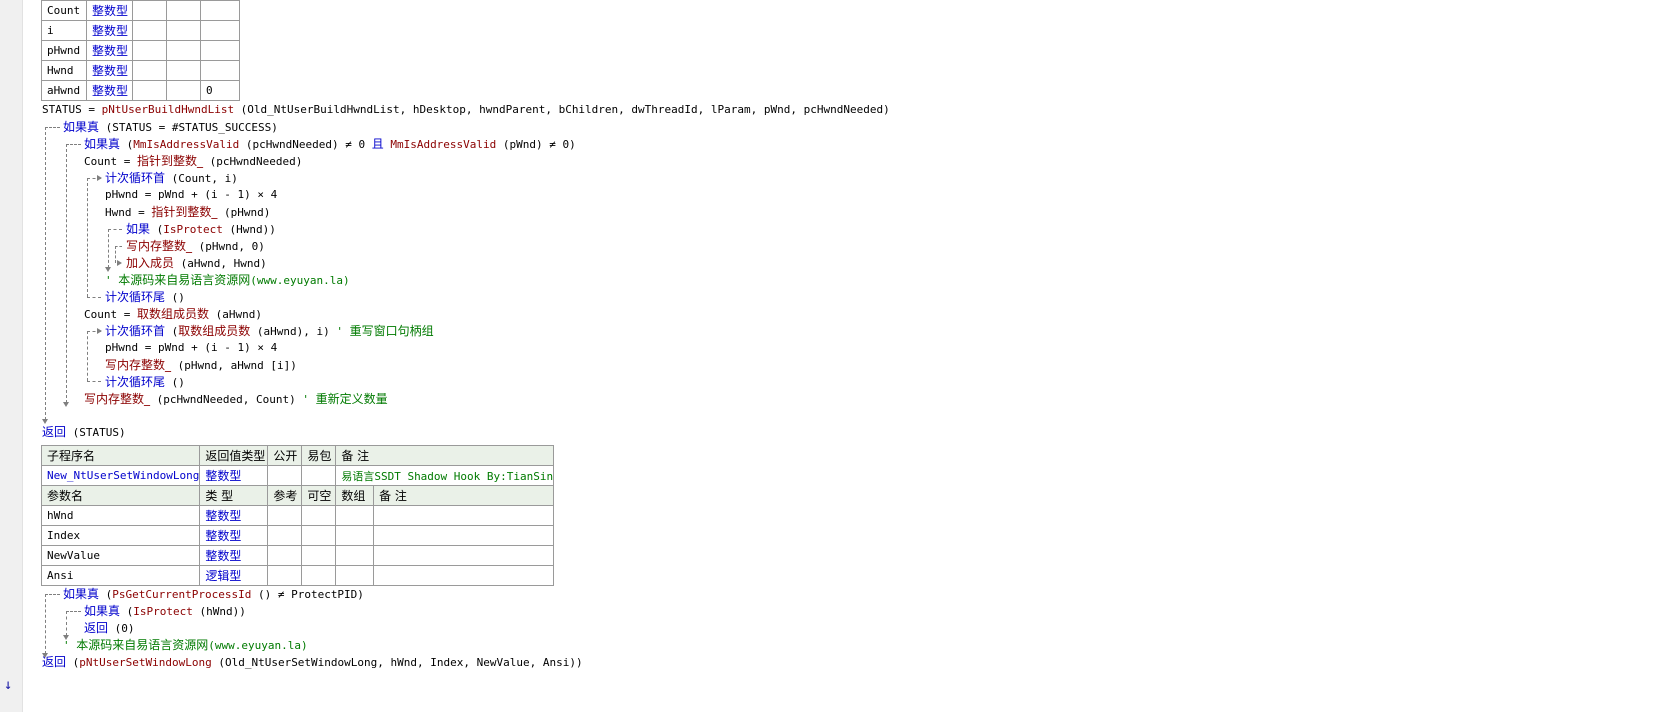 This screenshot has width=1670, height=712. What do you see at coordinates (201, 229) in the screenshot?
I see `code-line: 如果 (IsProtect (Hwnd))` at bounding box center [201, 229].